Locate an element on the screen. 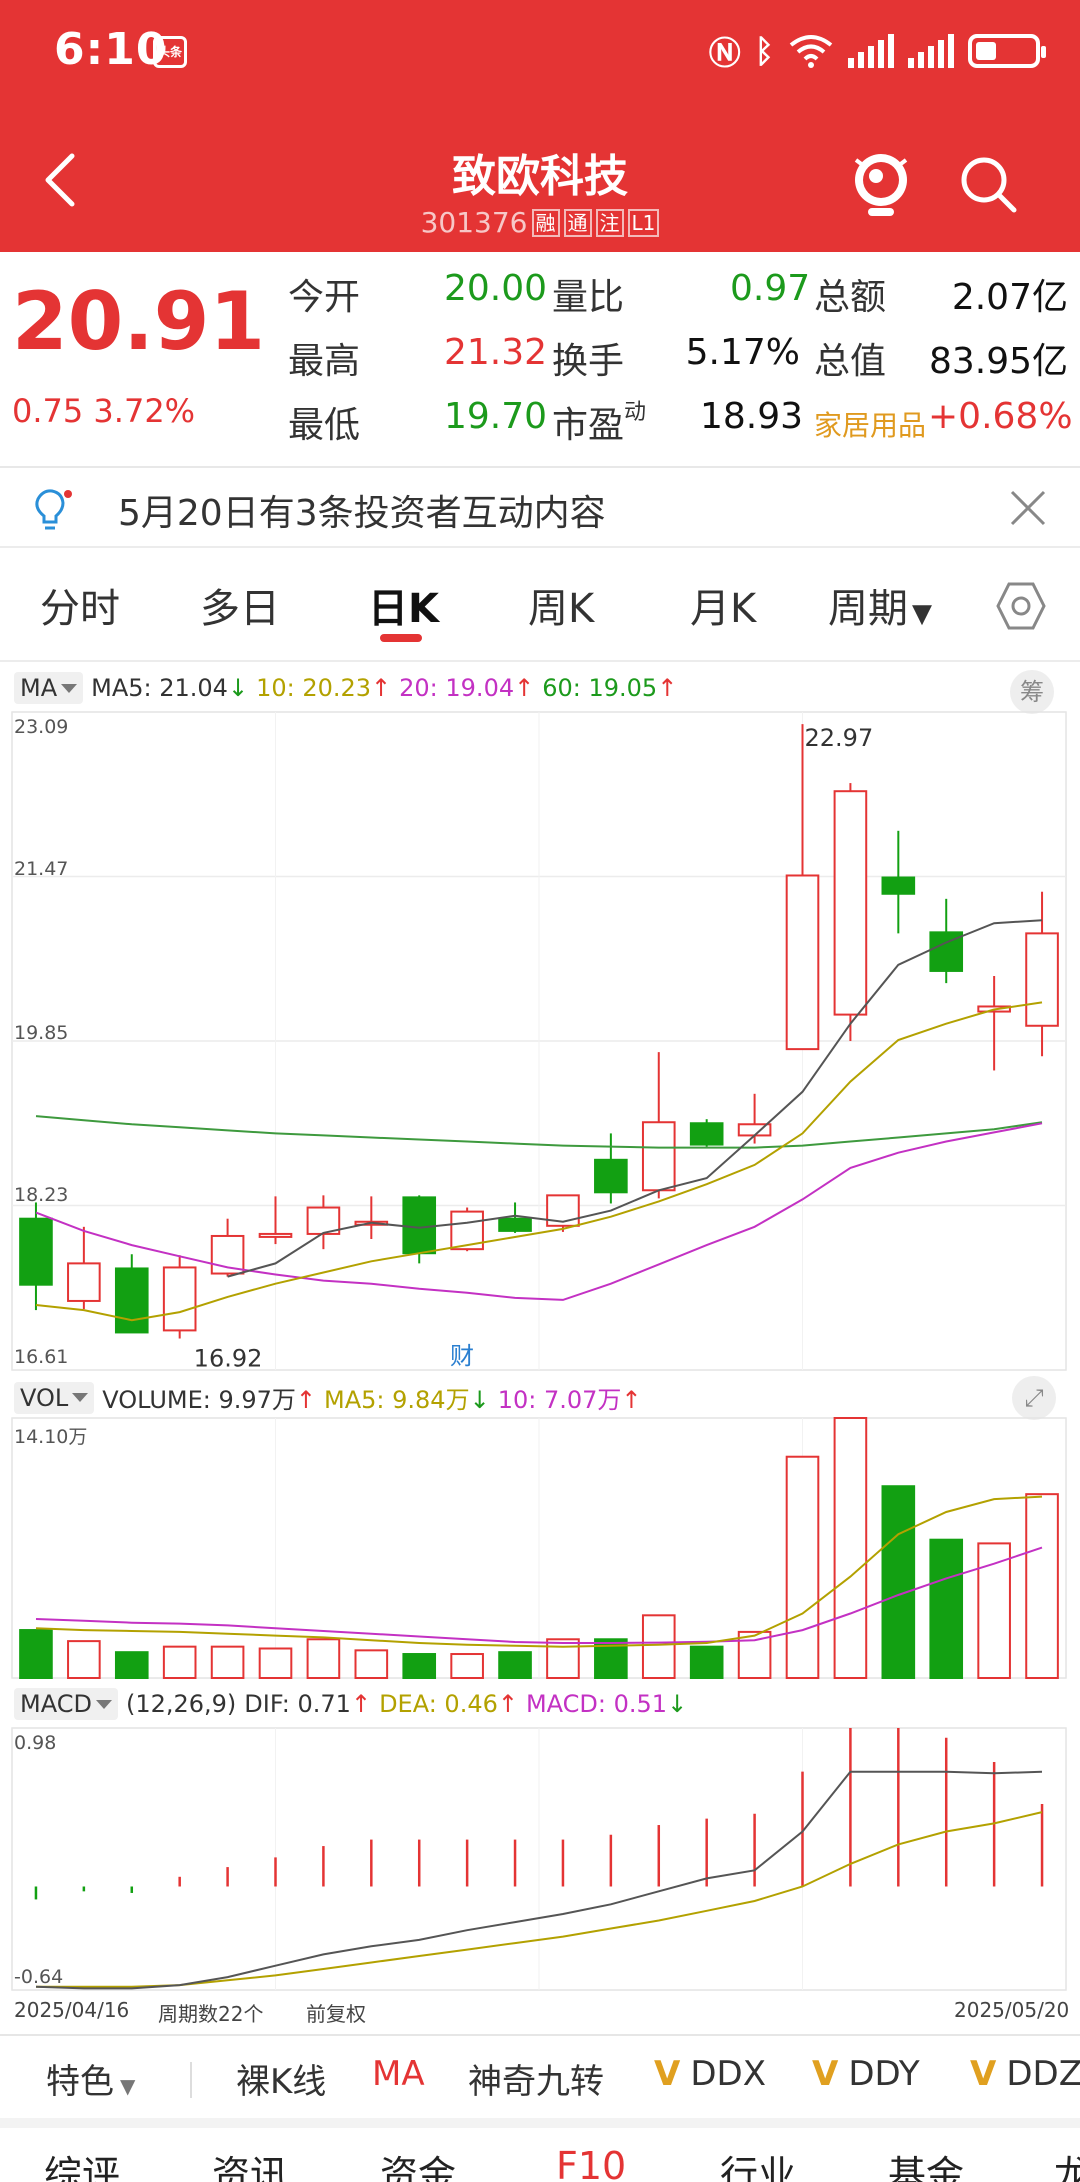  tool-ddx-label: DDX is located at coordinates (728, 2074).